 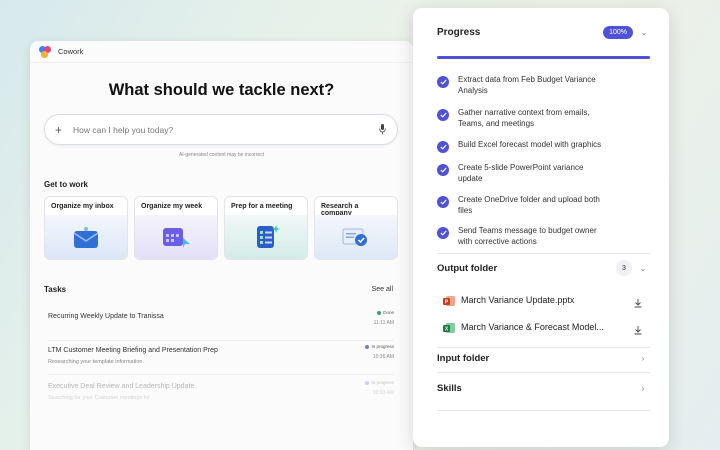 I want to click on copilot-logo-icon, so click(x=45, y=51).